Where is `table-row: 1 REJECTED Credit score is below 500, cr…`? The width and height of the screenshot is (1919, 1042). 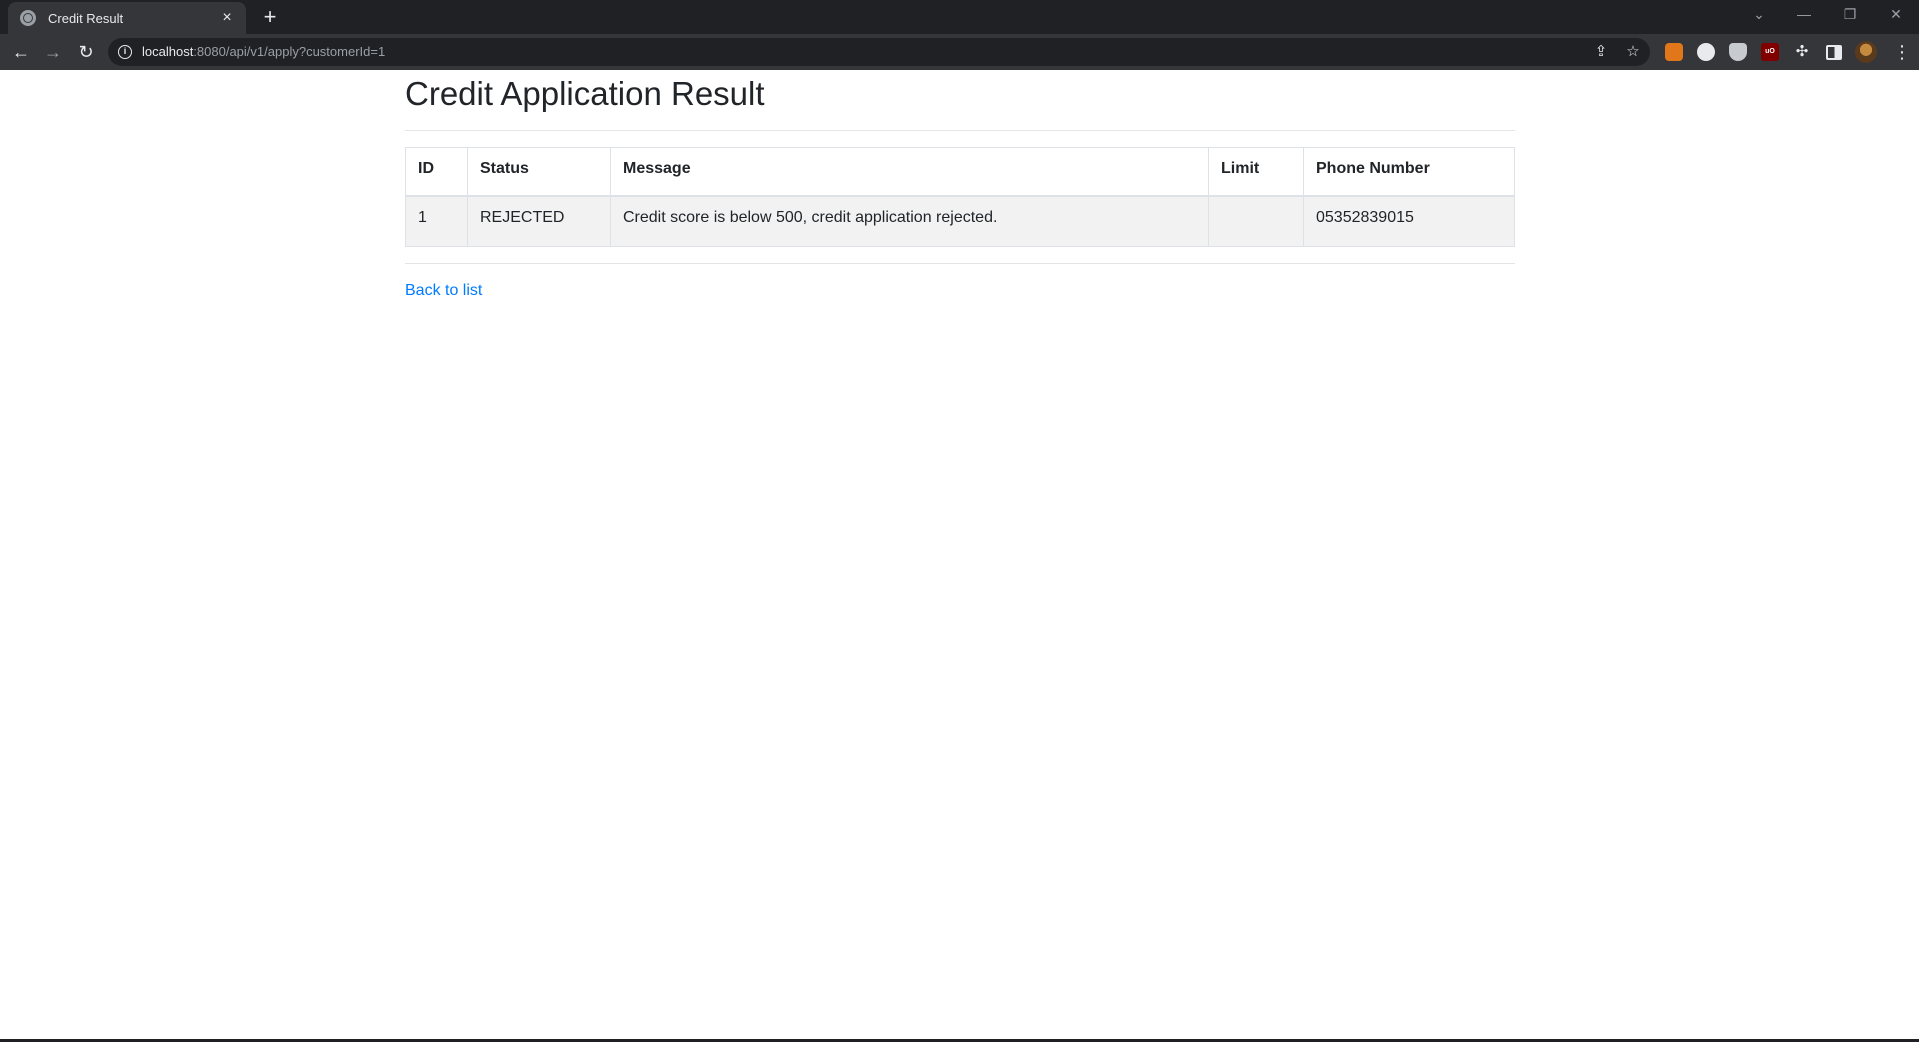 table-row: 1 REJECTED Credit score is below 500, cr… is located at coordinates (960, 221).